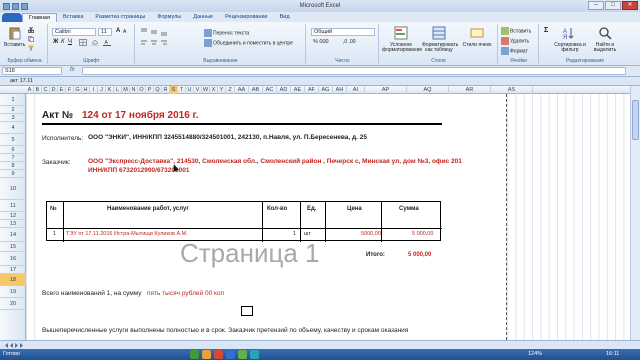 The width and height of the screenshot is (640, 360). Describe the element at coordinates (32, 71) in the screenshot. I see `name-box: S18` at that location.